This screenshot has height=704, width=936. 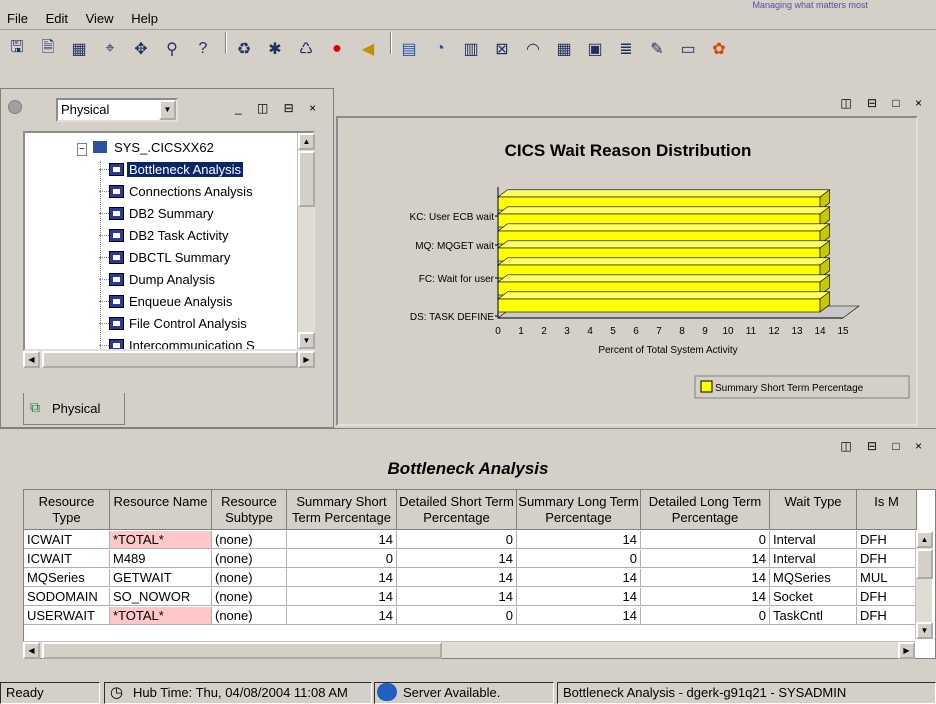 What do you see at coordinates (498, 331) in the screenshot?
I see `x-tick-label: 0` at bounding box center [498, 331].